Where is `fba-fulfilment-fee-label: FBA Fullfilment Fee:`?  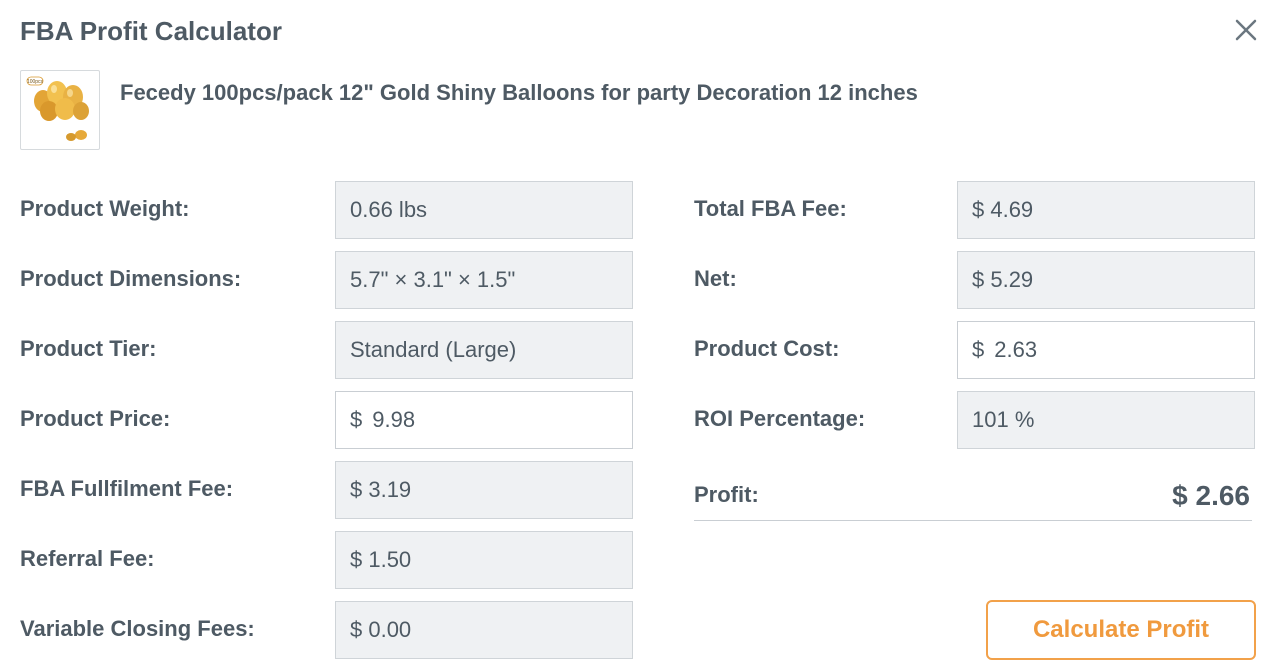 fba-fulfilment-fee-label: FBA Fullfilment Fee: is located at coordinates (127, 488).